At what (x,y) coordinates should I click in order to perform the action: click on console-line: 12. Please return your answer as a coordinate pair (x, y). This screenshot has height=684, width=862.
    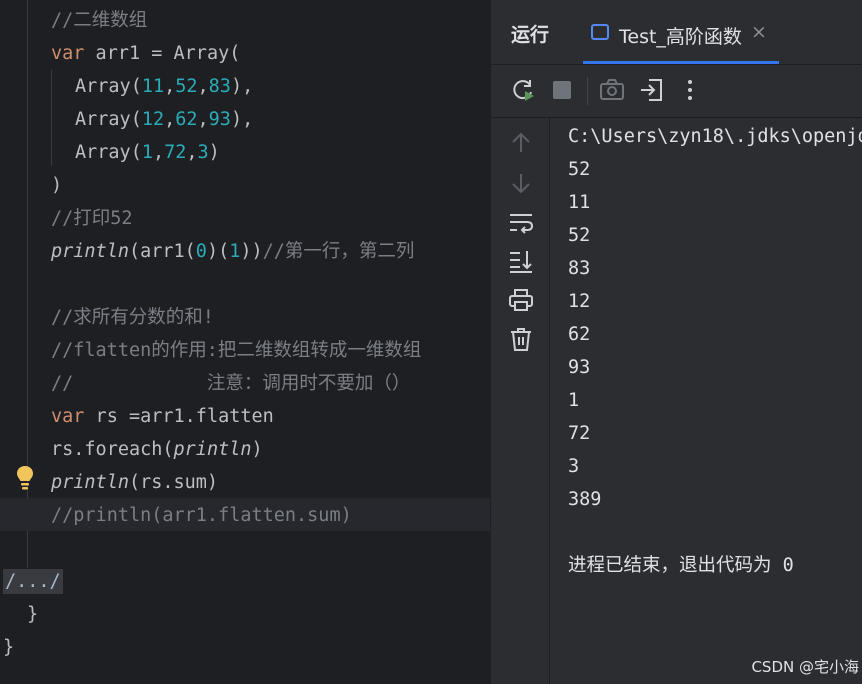
    Looking at the image, I should click on (579, 301).